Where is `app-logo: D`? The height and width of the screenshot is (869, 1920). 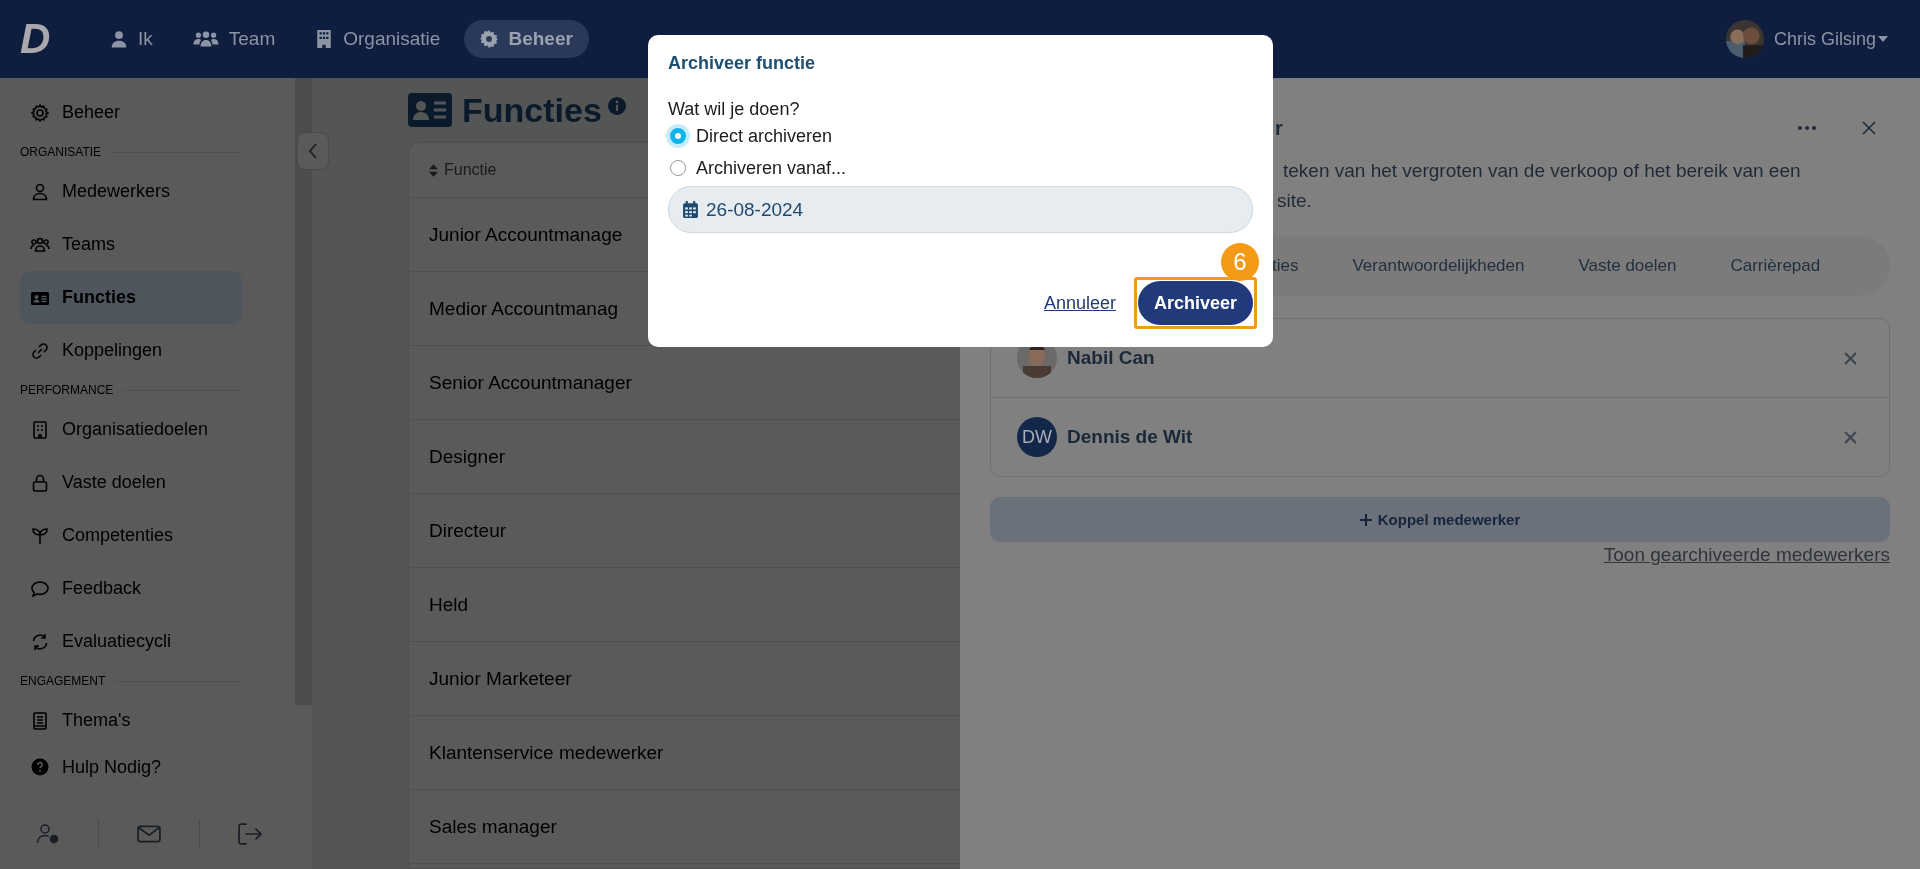 app-logo: D is located at coordinates (50, 39).